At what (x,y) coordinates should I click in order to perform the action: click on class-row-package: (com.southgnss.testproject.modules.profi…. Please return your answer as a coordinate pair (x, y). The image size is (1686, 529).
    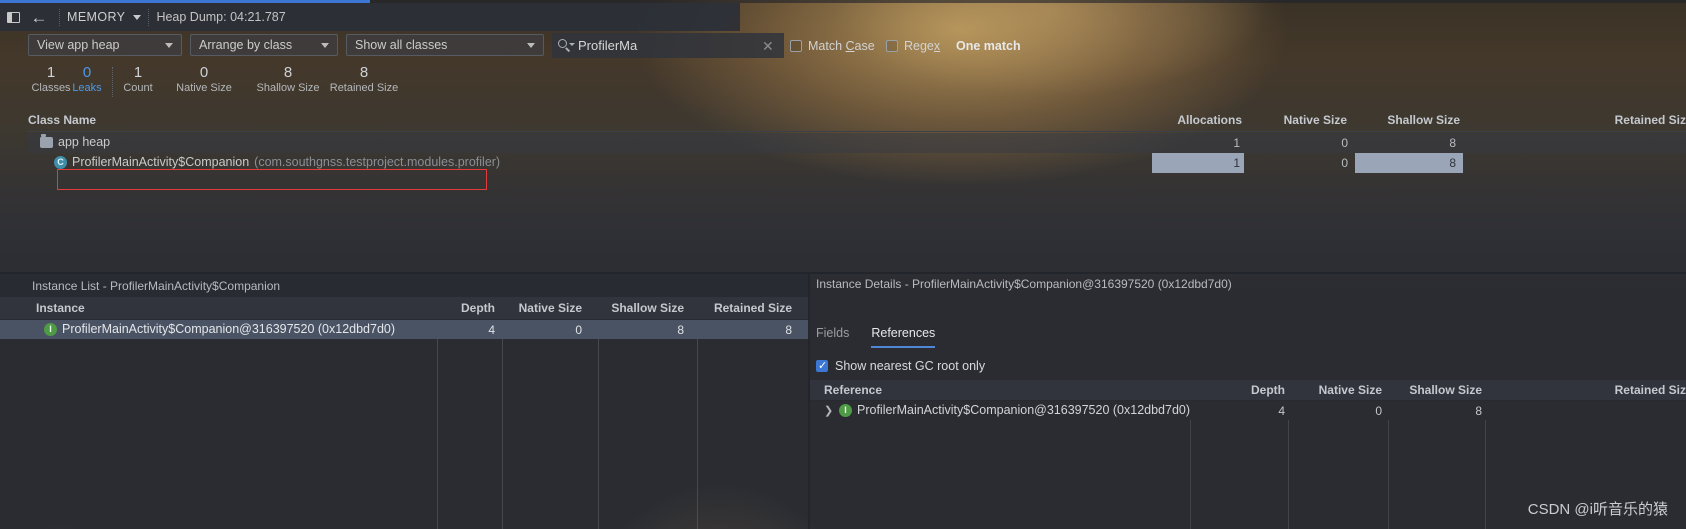
    Looking at the image, I should click on (377, 162).